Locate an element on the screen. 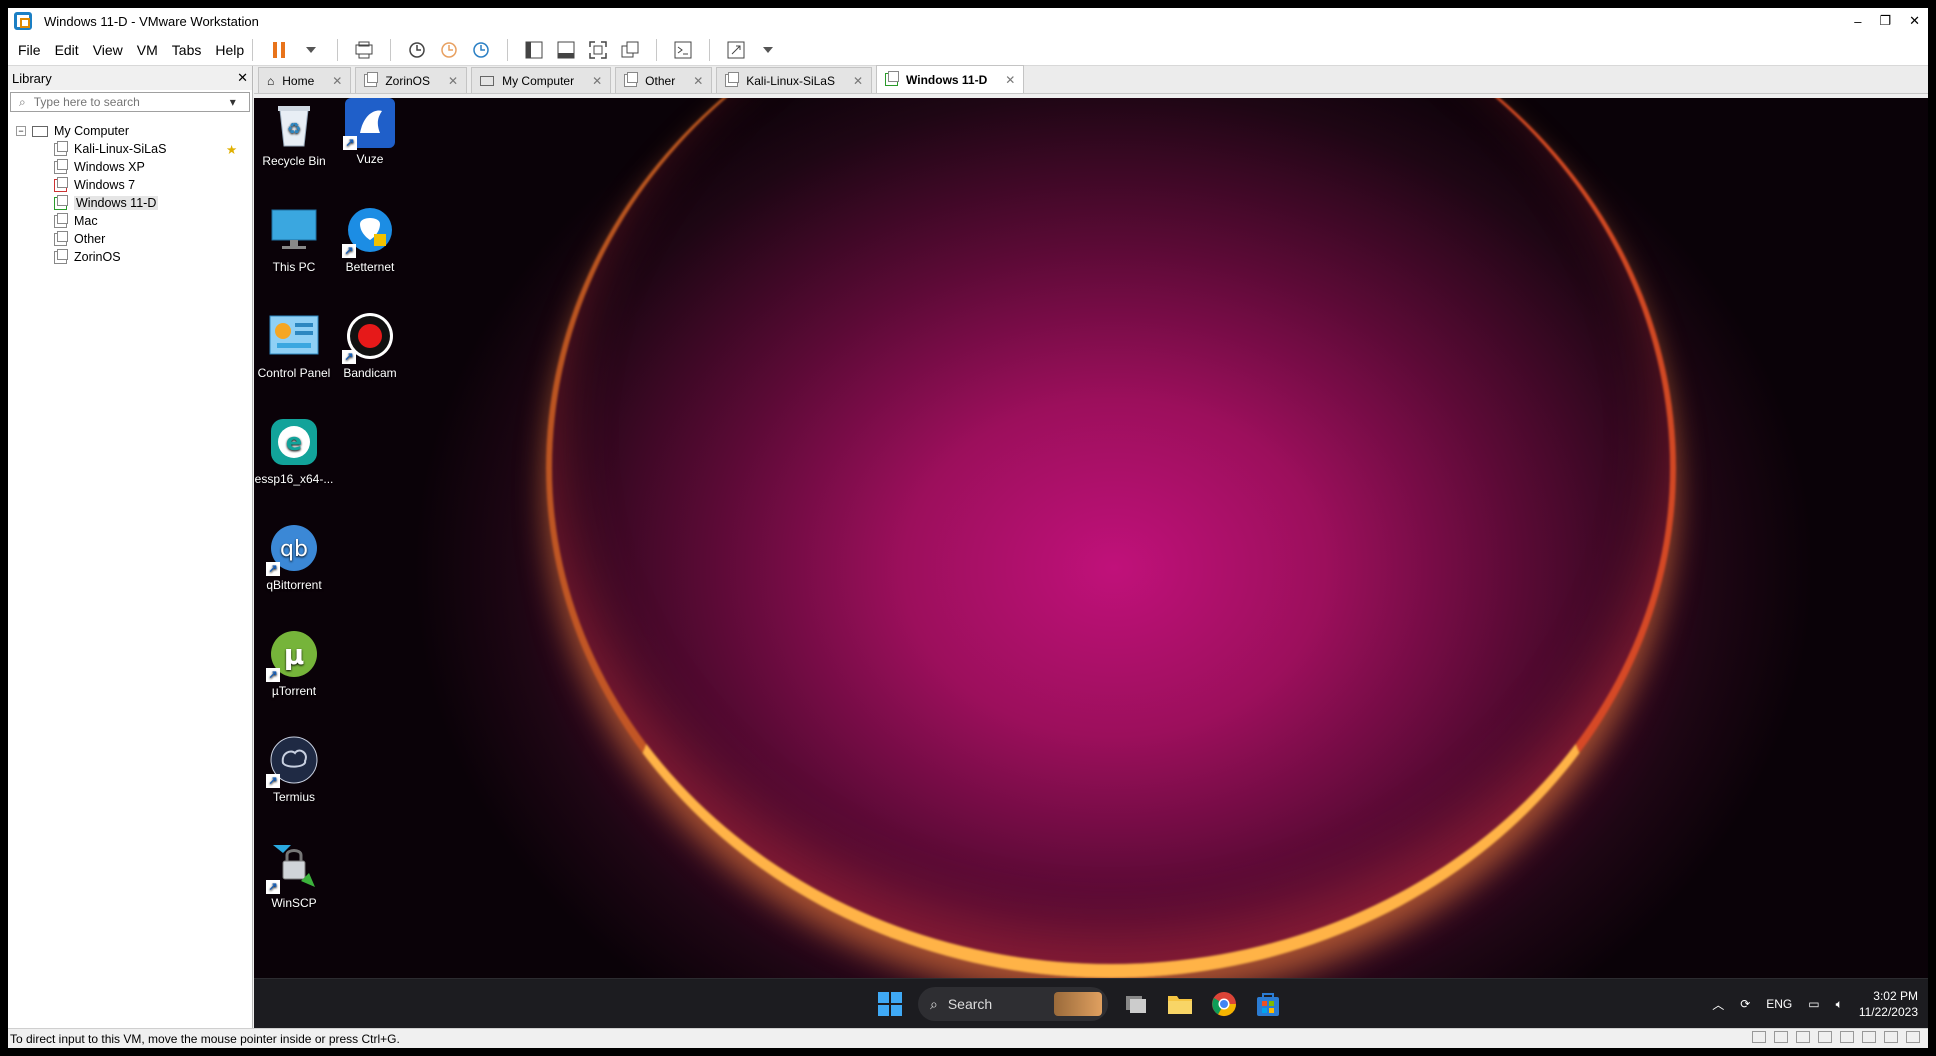 The height and width of the screenshot is (1056, 1936). tab-kali-linux-silas: Kali-Linux-SiLaS ✕ is located at coordinates (794, 80).